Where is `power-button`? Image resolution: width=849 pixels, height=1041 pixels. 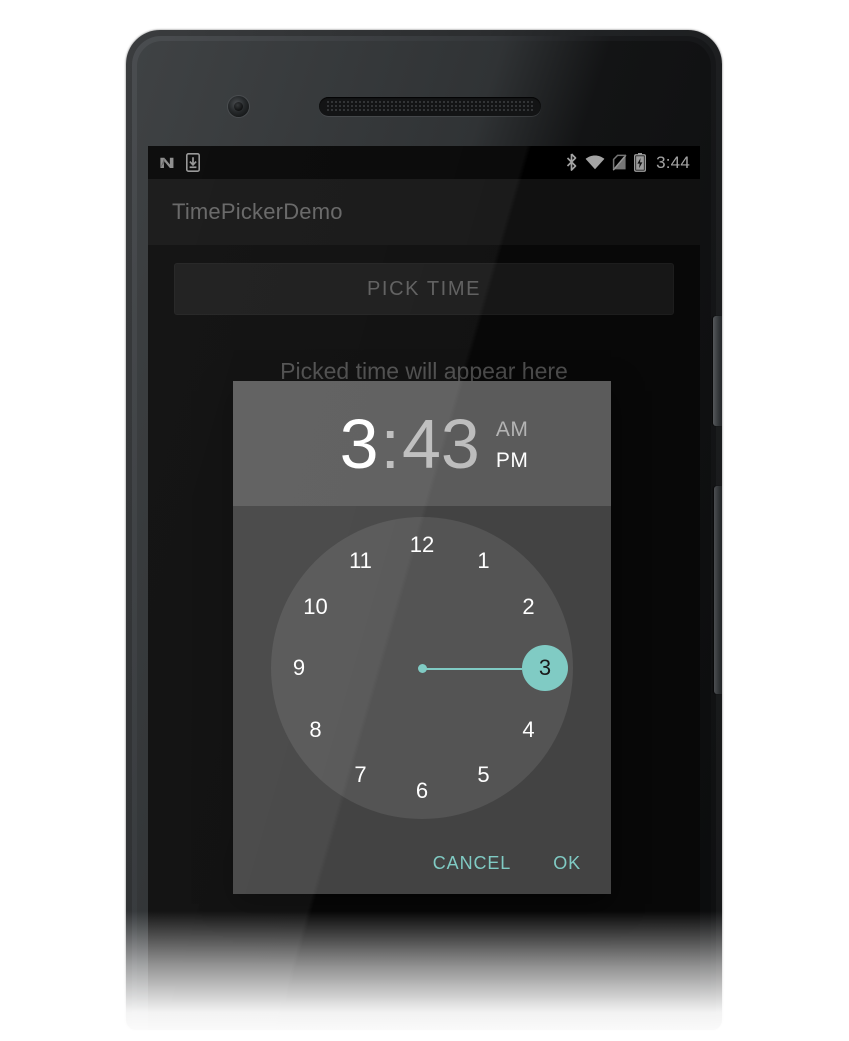
power-button is located at coordinates (717, 371).